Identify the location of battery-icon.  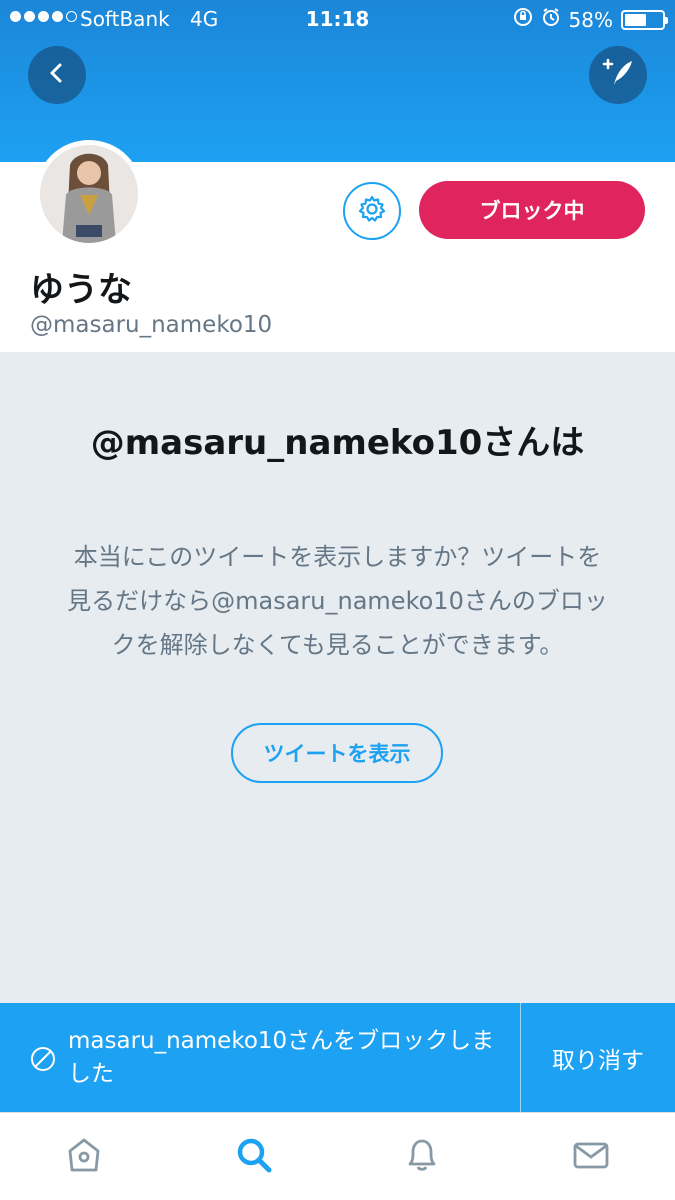
(644, 19).